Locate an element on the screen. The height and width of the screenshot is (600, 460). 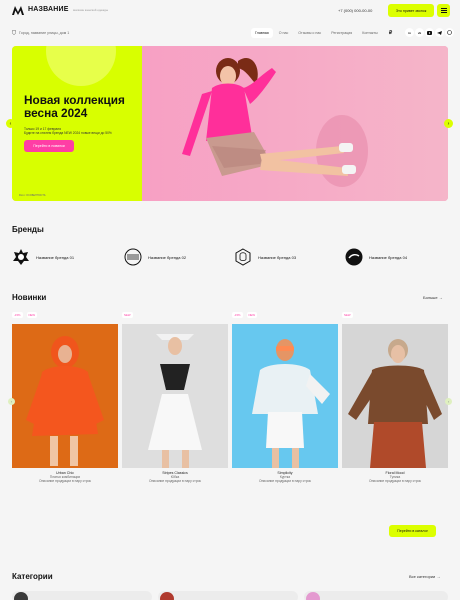
address-text: Город, название улицы, дом 1 is located at coordinates (44, 33).